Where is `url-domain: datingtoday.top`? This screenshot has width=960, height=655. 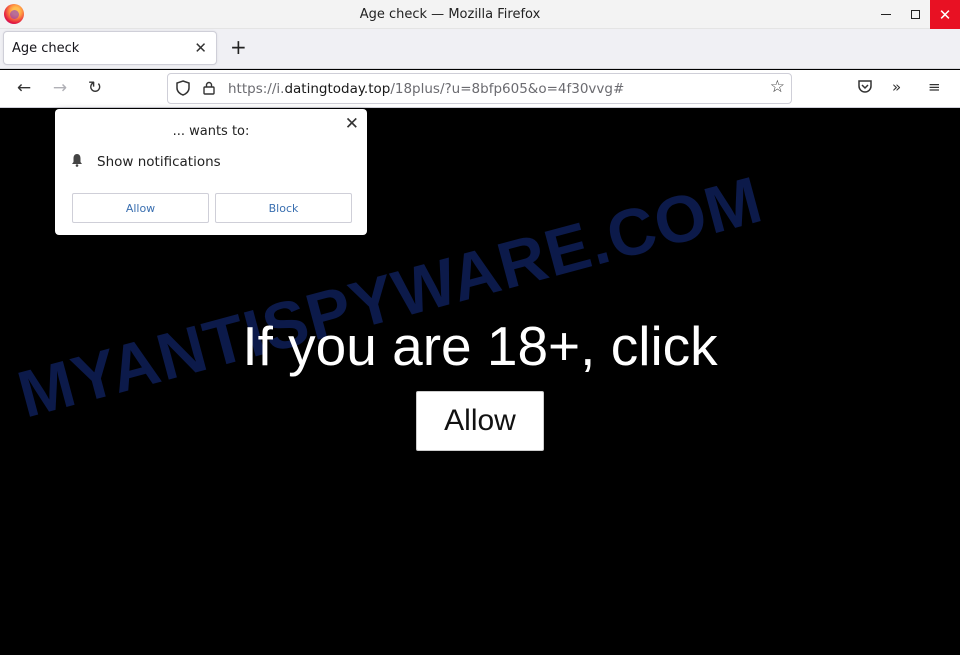
url-domain: datingtoday.top is located at coordinates (337, 89).